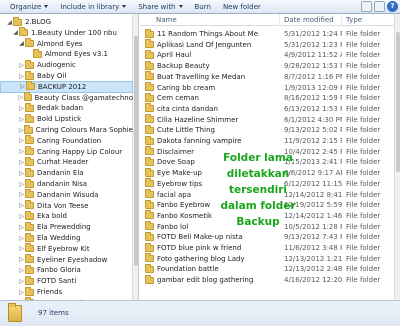  What do you see at coordinates (29, 7) in the screenshot?
I see `toolbar-item-organize: Organize` at bounding box center [29, 7].